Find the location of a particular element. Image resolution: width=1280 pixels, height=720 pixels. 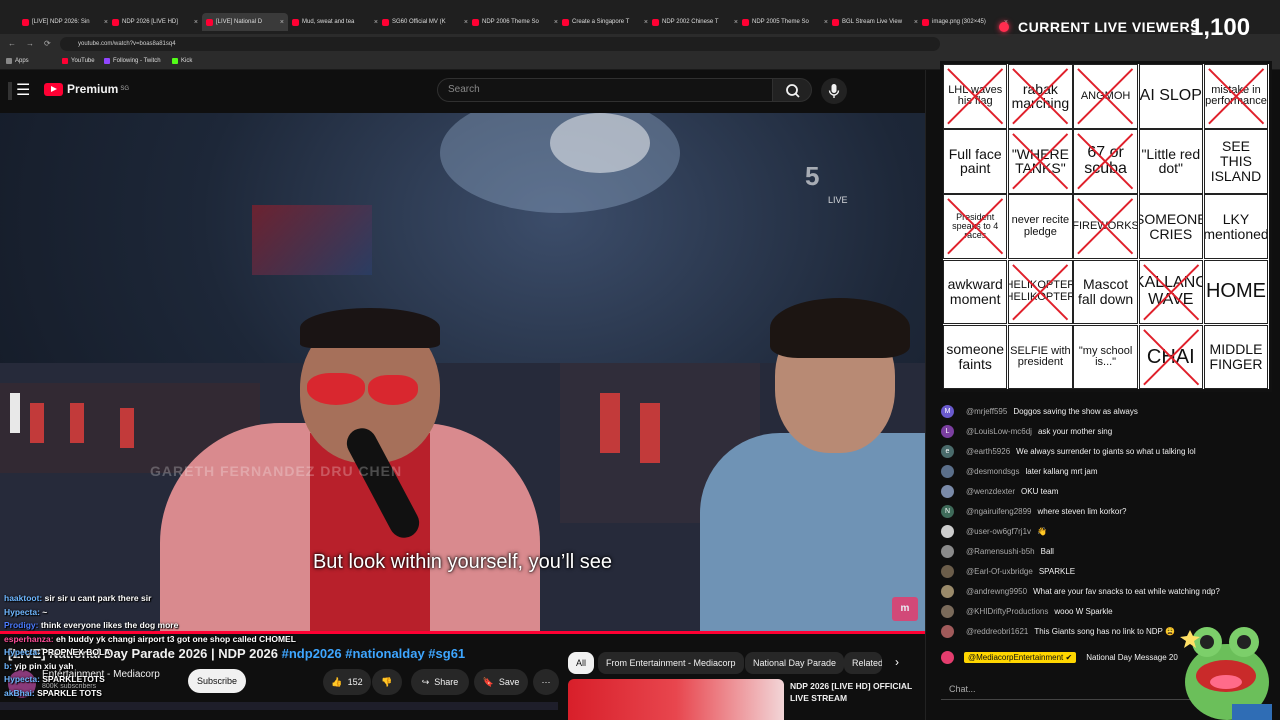

reload-icon: ⟳ is located at coordinates (47, 43).